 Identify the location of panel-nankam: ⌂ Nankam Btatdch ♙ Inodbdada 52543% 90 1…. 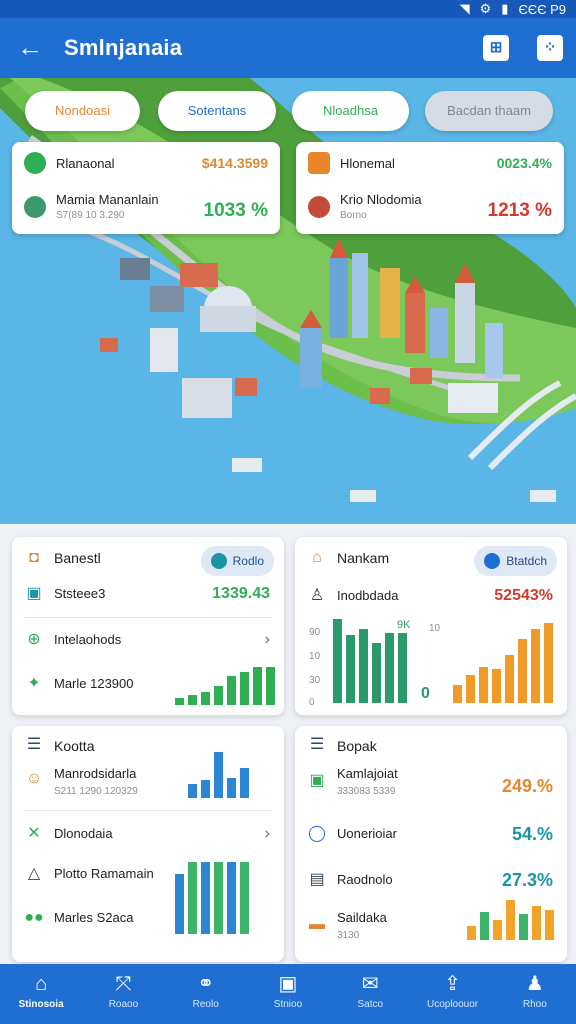
(431, 626).